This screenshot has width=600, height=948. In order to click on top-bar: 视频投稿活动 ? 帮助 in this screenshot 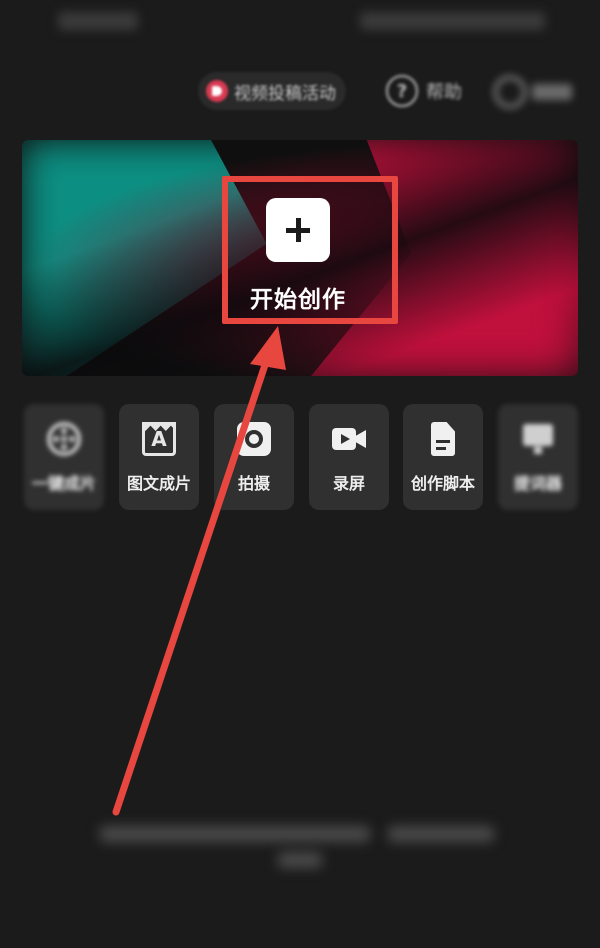, I will do `click(300, 93)`.